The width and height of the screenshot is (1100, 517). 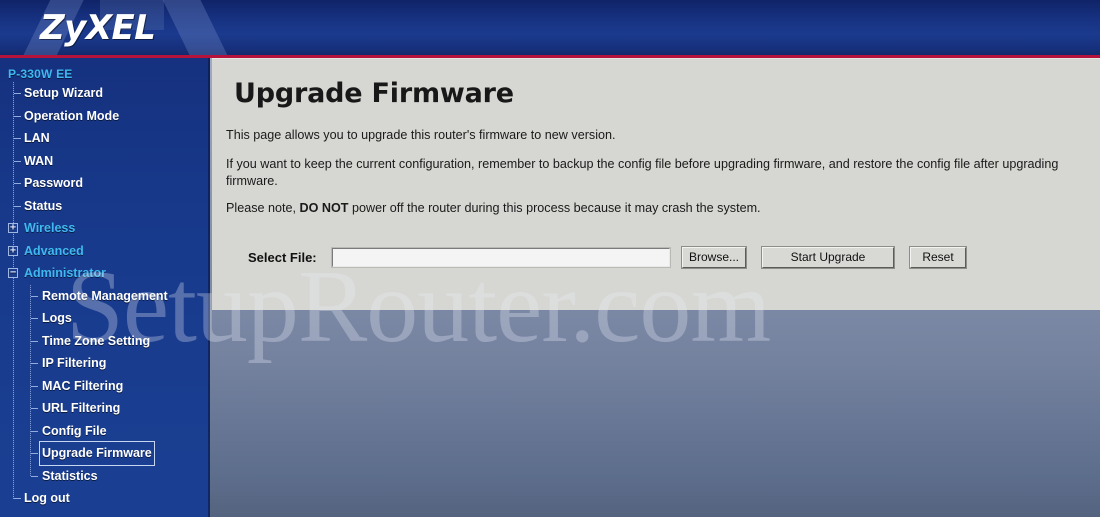 What do you see at coordinates (40, 74) in the screenshot?
I see `sidebar-root-label: P-330W EE` at bounding box center [40, 74].